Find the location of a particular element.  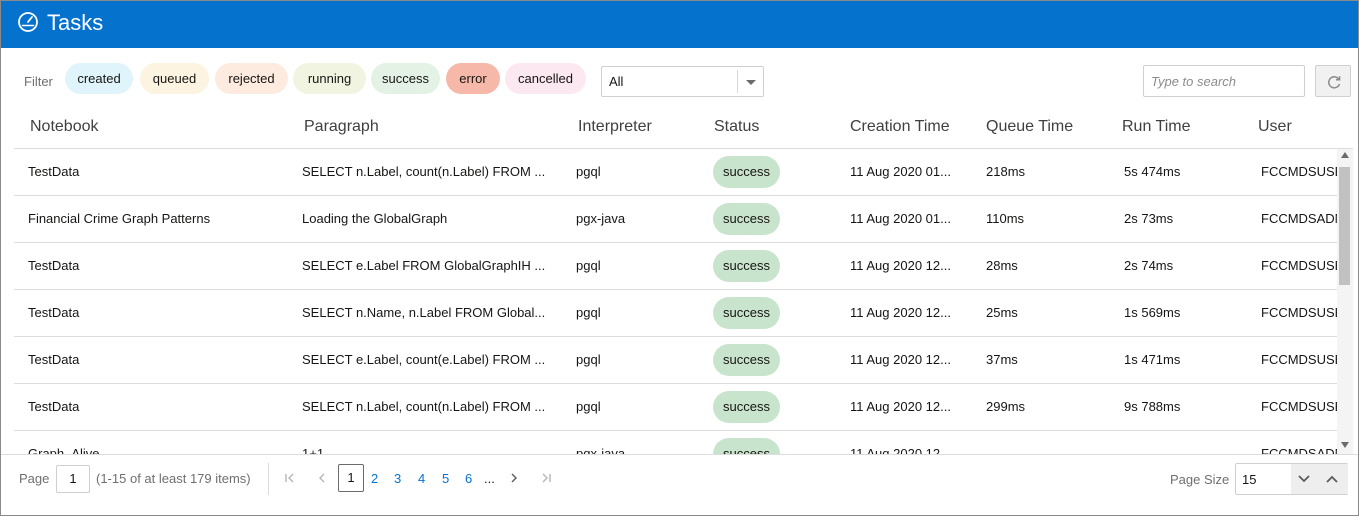

caret-down-icon is located at coordinates (751, 82).